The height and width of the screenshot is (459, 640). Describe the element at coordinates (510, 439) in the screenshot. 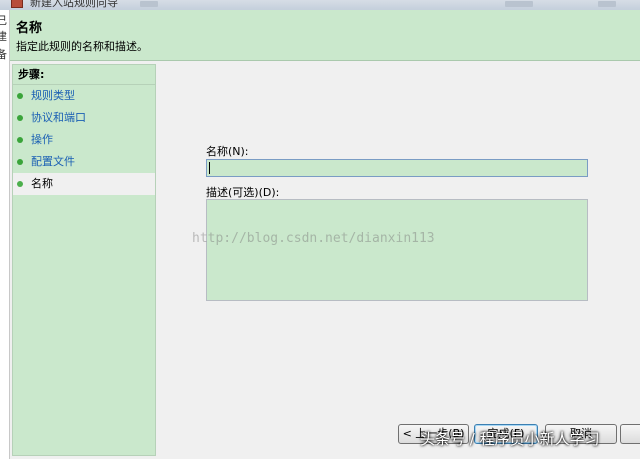

I see `overlay-caption: 头条号 / 程序员小新人学习` at that location.